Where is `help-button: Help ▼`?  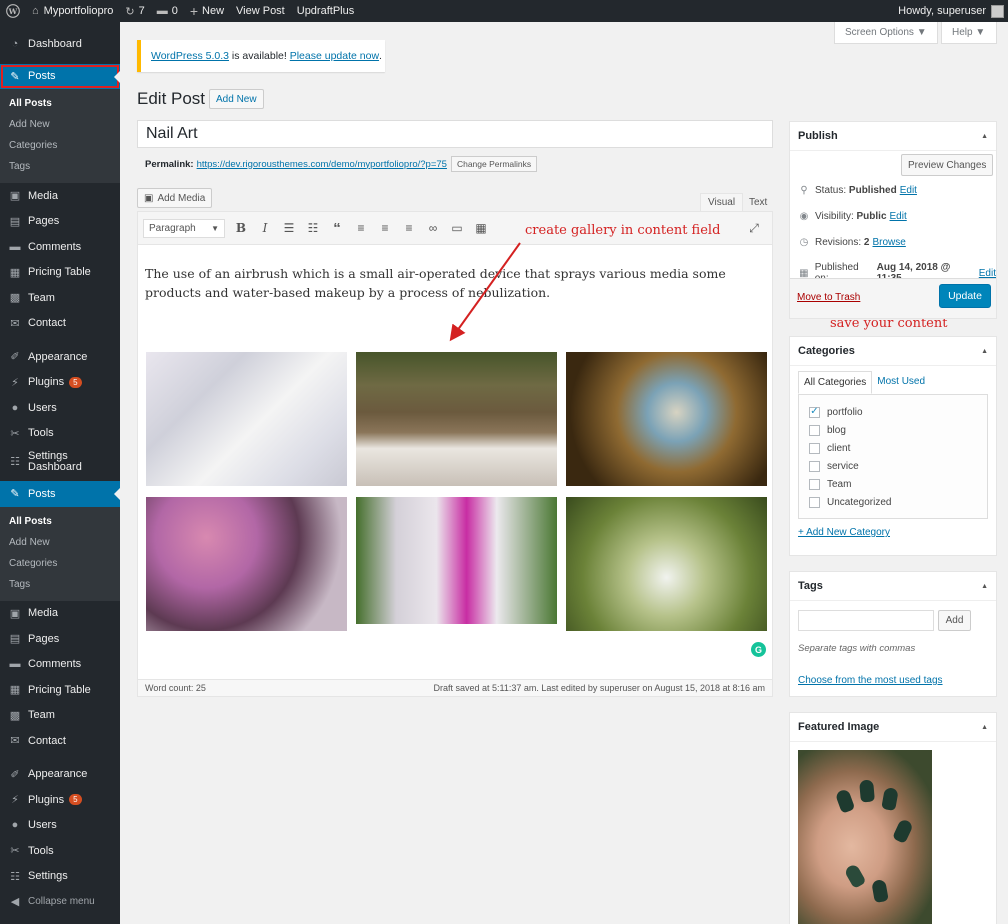 help-button: Help ▼ is located at coordinates (969, 33).